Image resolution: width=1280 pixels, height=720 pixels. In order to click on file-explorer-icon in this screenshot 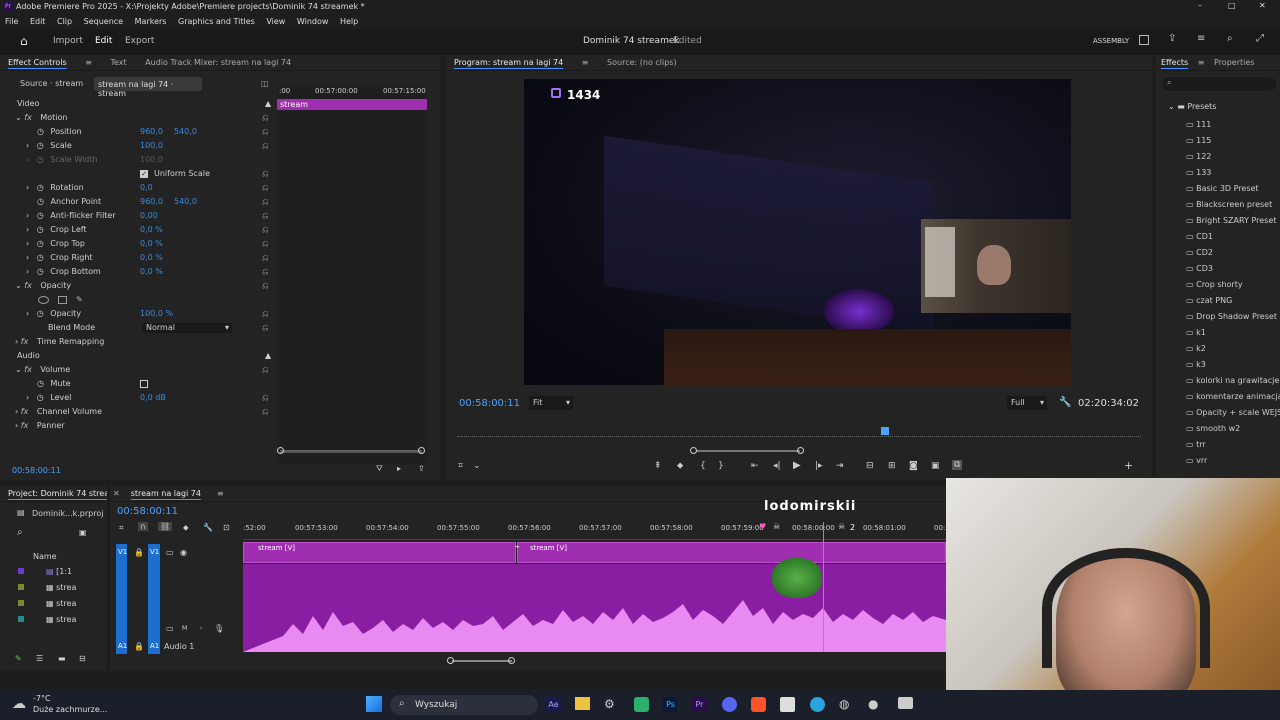, I will do `click(582, 703)`.